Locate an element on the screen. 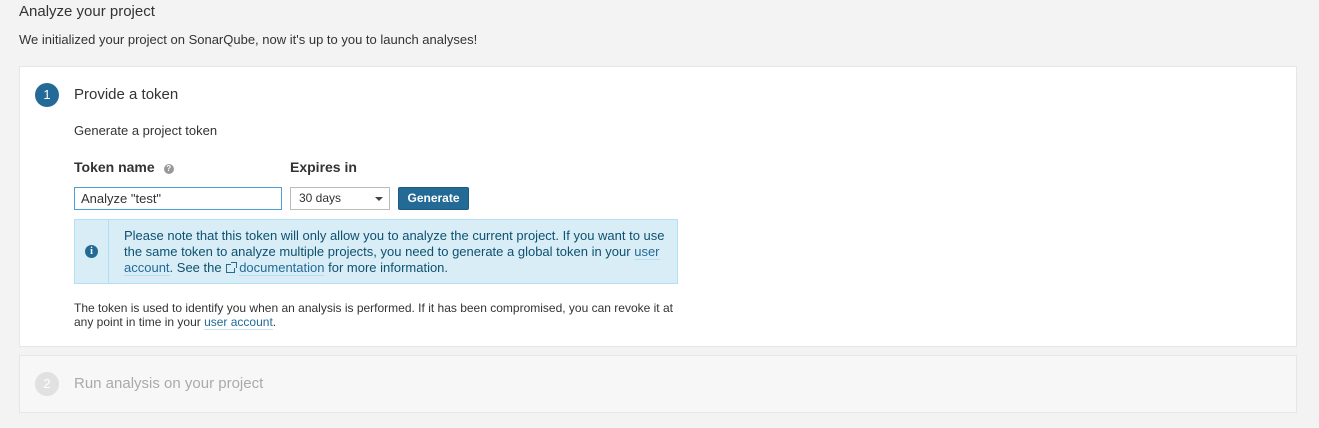  step-run-analysis: 2 Run analysis on your project is located at coordinates (658, 384).